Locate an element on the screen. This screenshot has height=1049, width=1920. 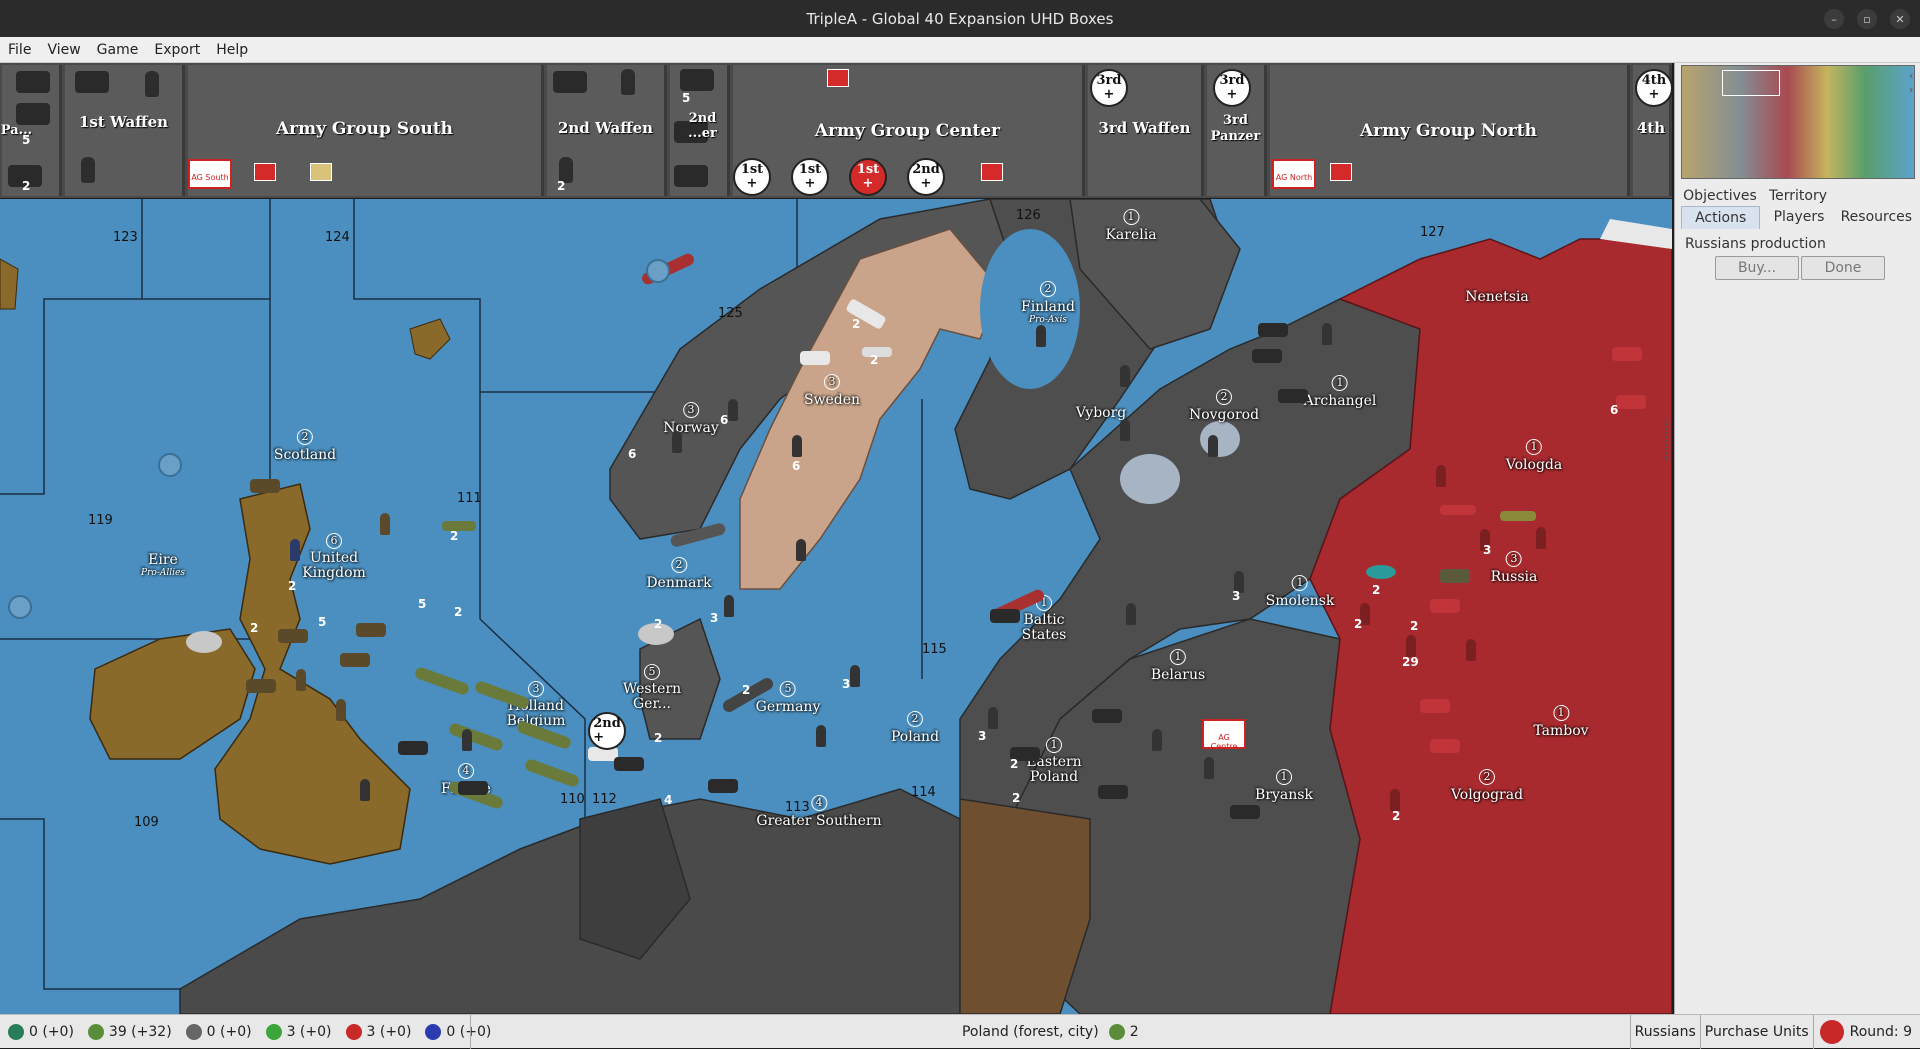
unit-group-army-group-north: Army Group North AG North is located at coordinates (1450, 130).